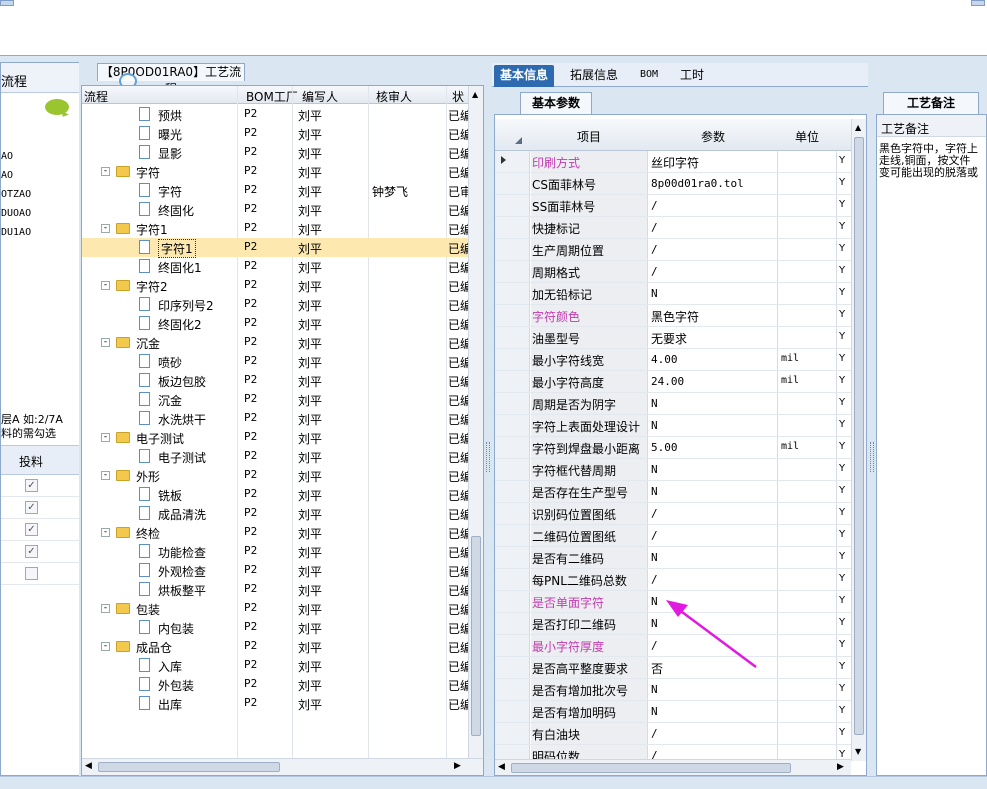  I want to click on tree-row: - 包装 P2 刘平 已编, so click(277, 608).